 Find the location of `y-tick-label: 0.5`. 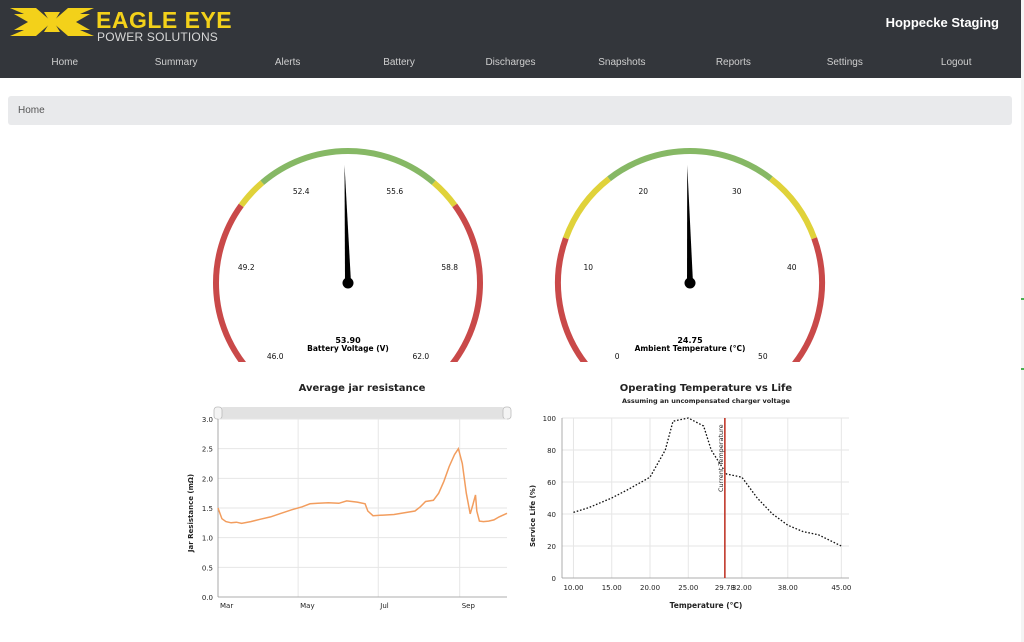

y-tick-label: 0.5 is located at coordinates (207, 568).